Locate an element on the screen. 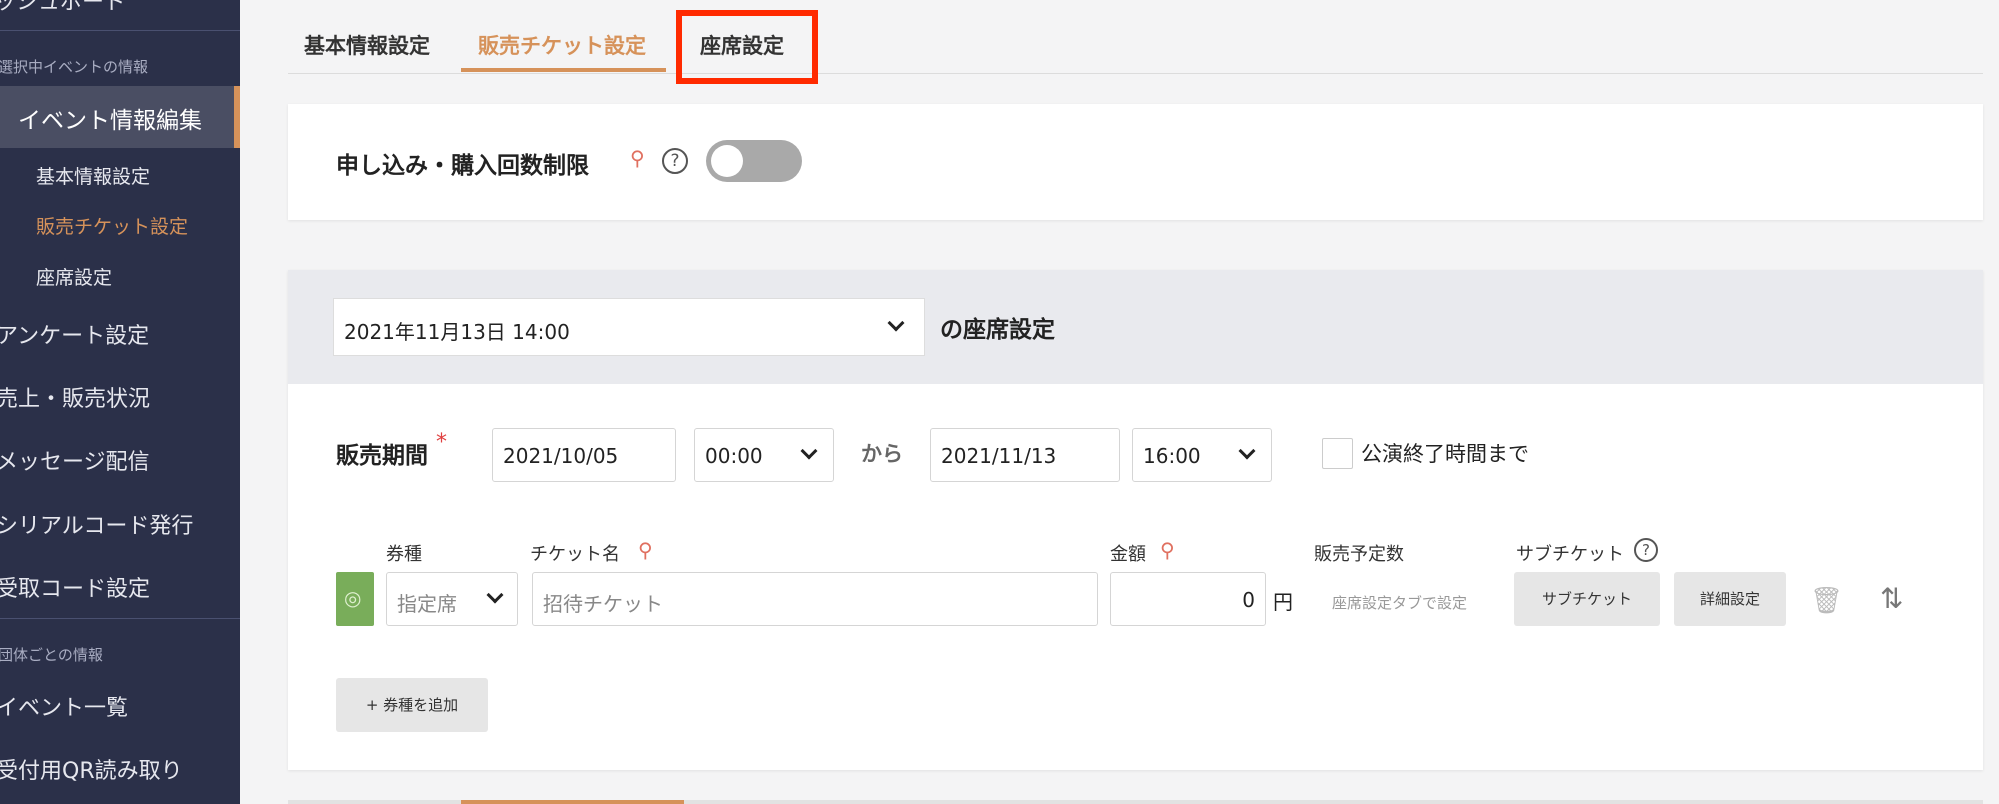  performance-date-select: 2021年11月13日 14:00 is located at coordinates (629, 327).